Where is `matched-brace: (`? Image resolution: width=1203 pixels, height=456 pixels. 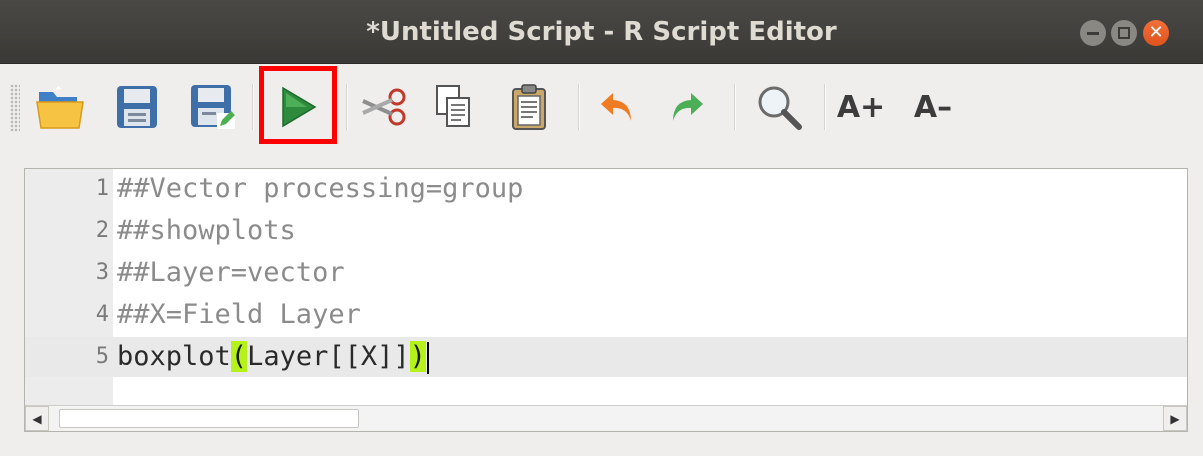
matched-brace: ( is located at coordinates (239, 356).